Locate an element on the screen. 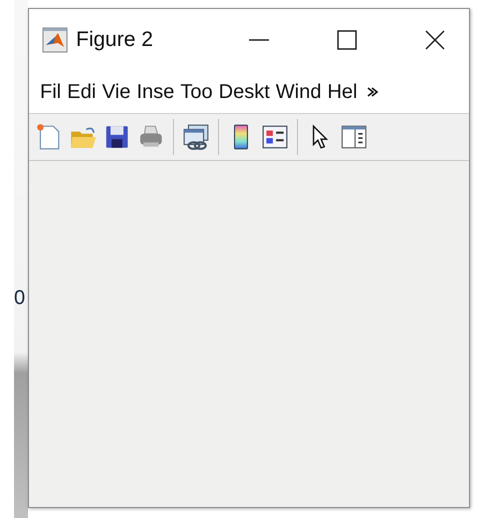 This screenshot has height=518, width=482. menu-item: Inse is located at coordinates (155, 92).